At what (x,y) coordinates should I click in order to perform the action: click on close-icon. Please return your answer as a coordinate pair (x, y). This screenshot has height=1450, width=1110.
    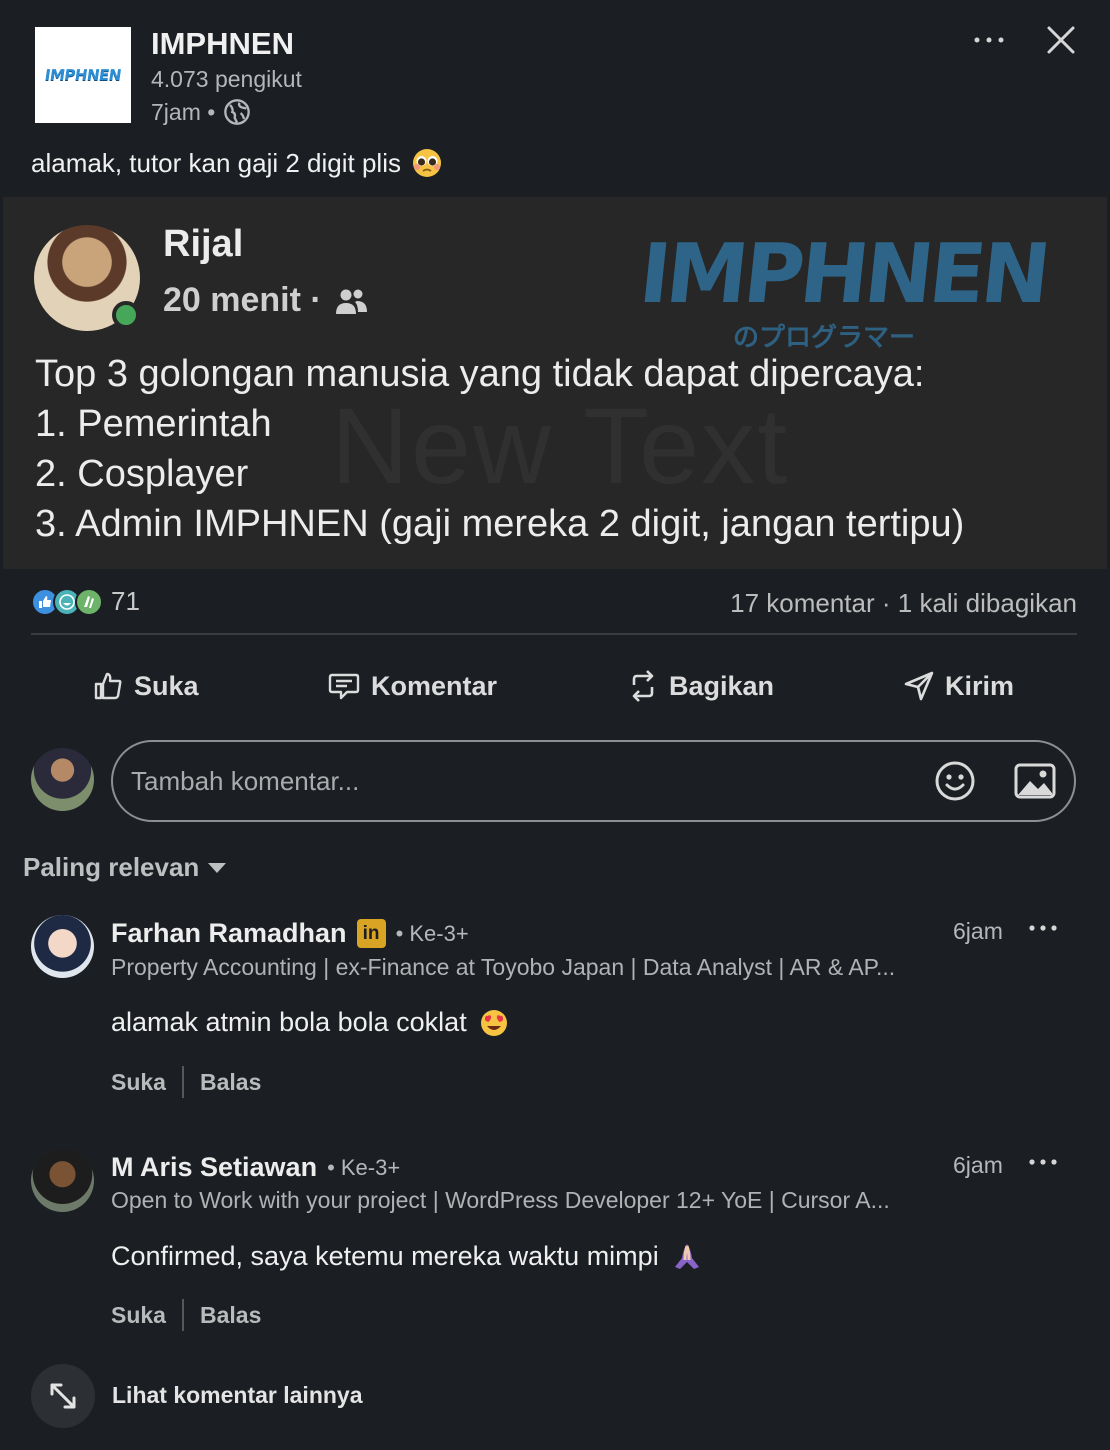
    Looking at the image, I should click on (1061, 40).